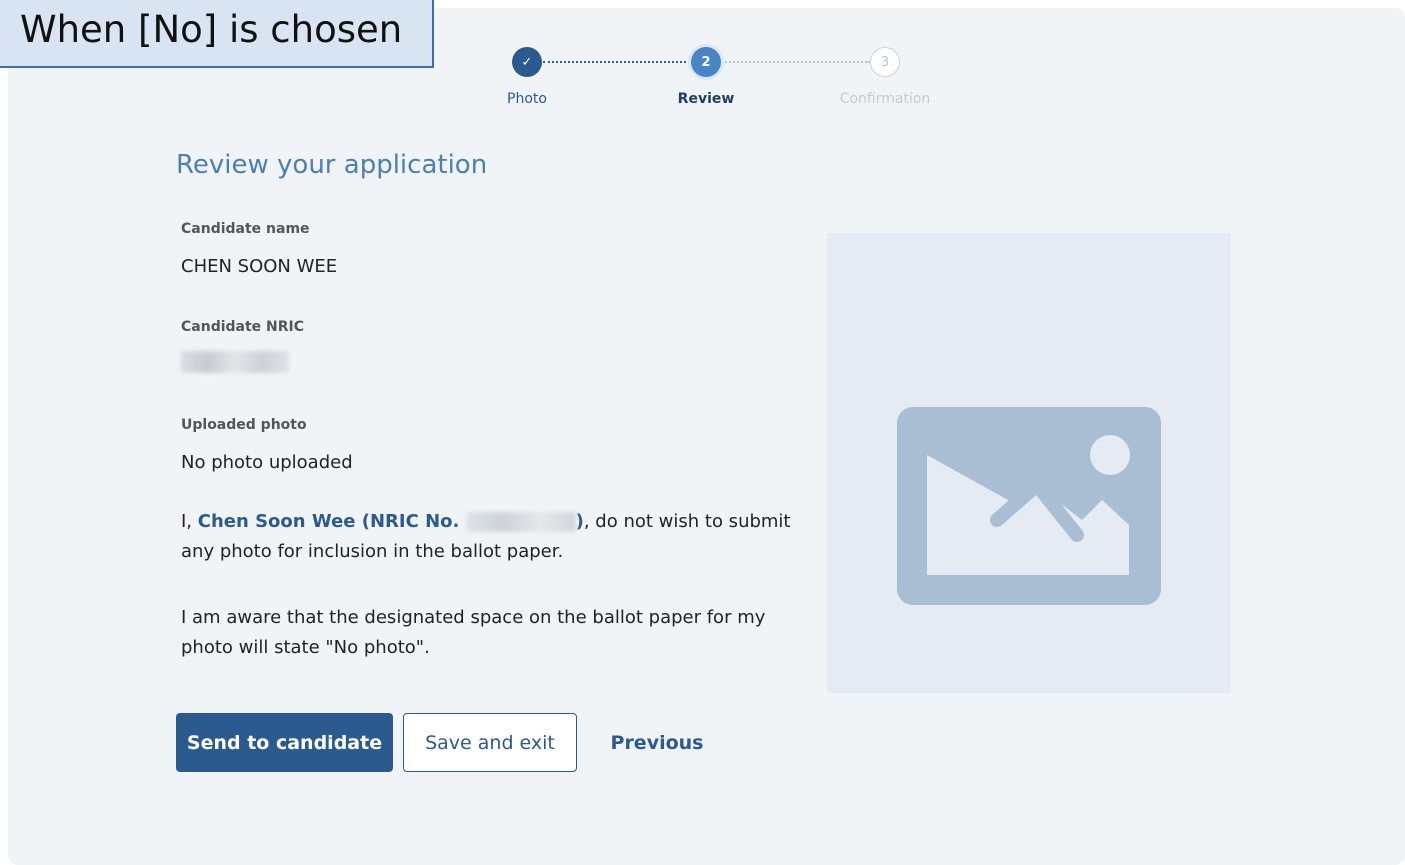 The image size is (1405, 865). I want to click on uploaded-photo-value: No photo uploaded, so click(267, 462).